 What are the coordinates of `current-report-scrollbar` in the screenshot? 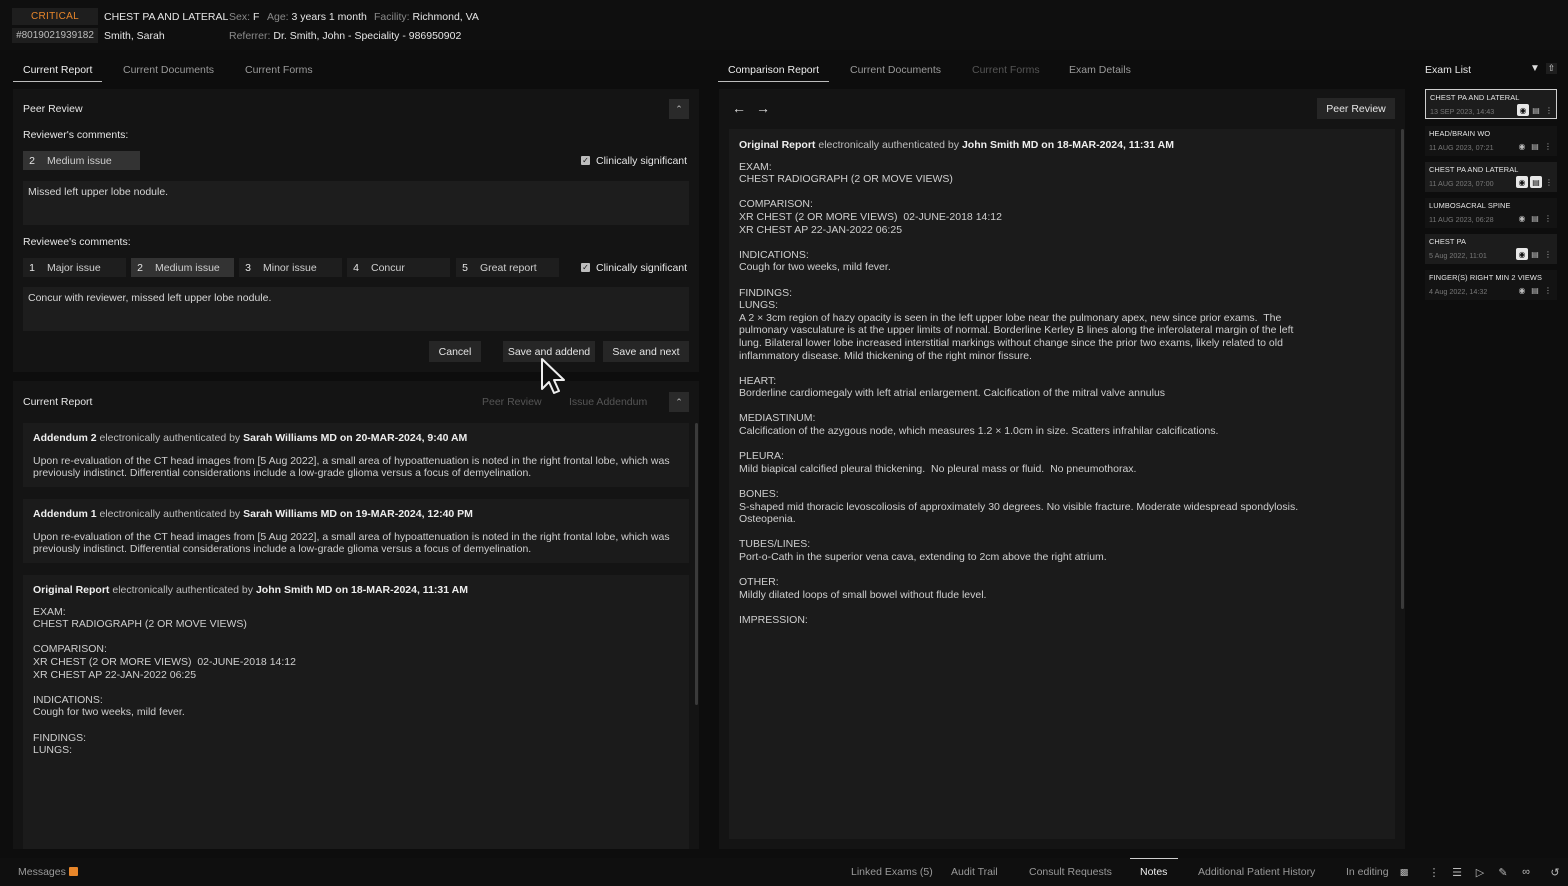 It's located at (696, 564).